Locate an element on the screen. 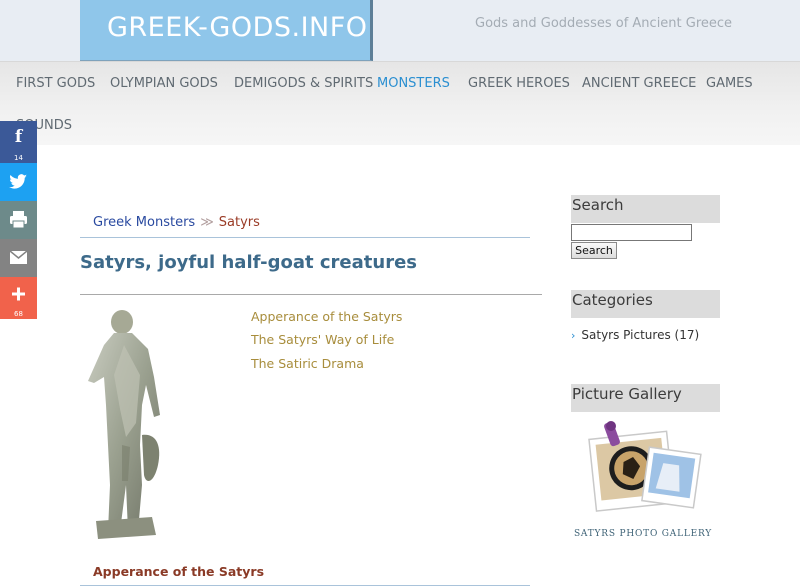  breadcrumb-link-greek-monsters: Greek Monsters is located at coordinates (144, 222).